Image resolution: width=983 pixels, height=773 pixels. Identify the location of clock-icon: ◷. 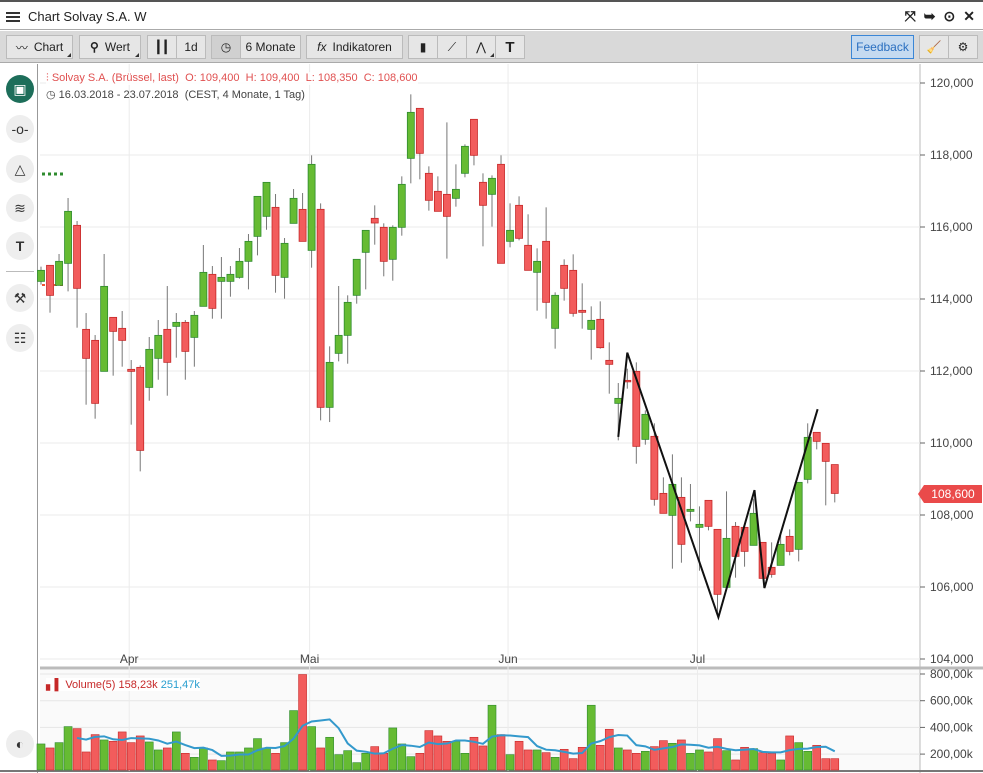
(51, 95).